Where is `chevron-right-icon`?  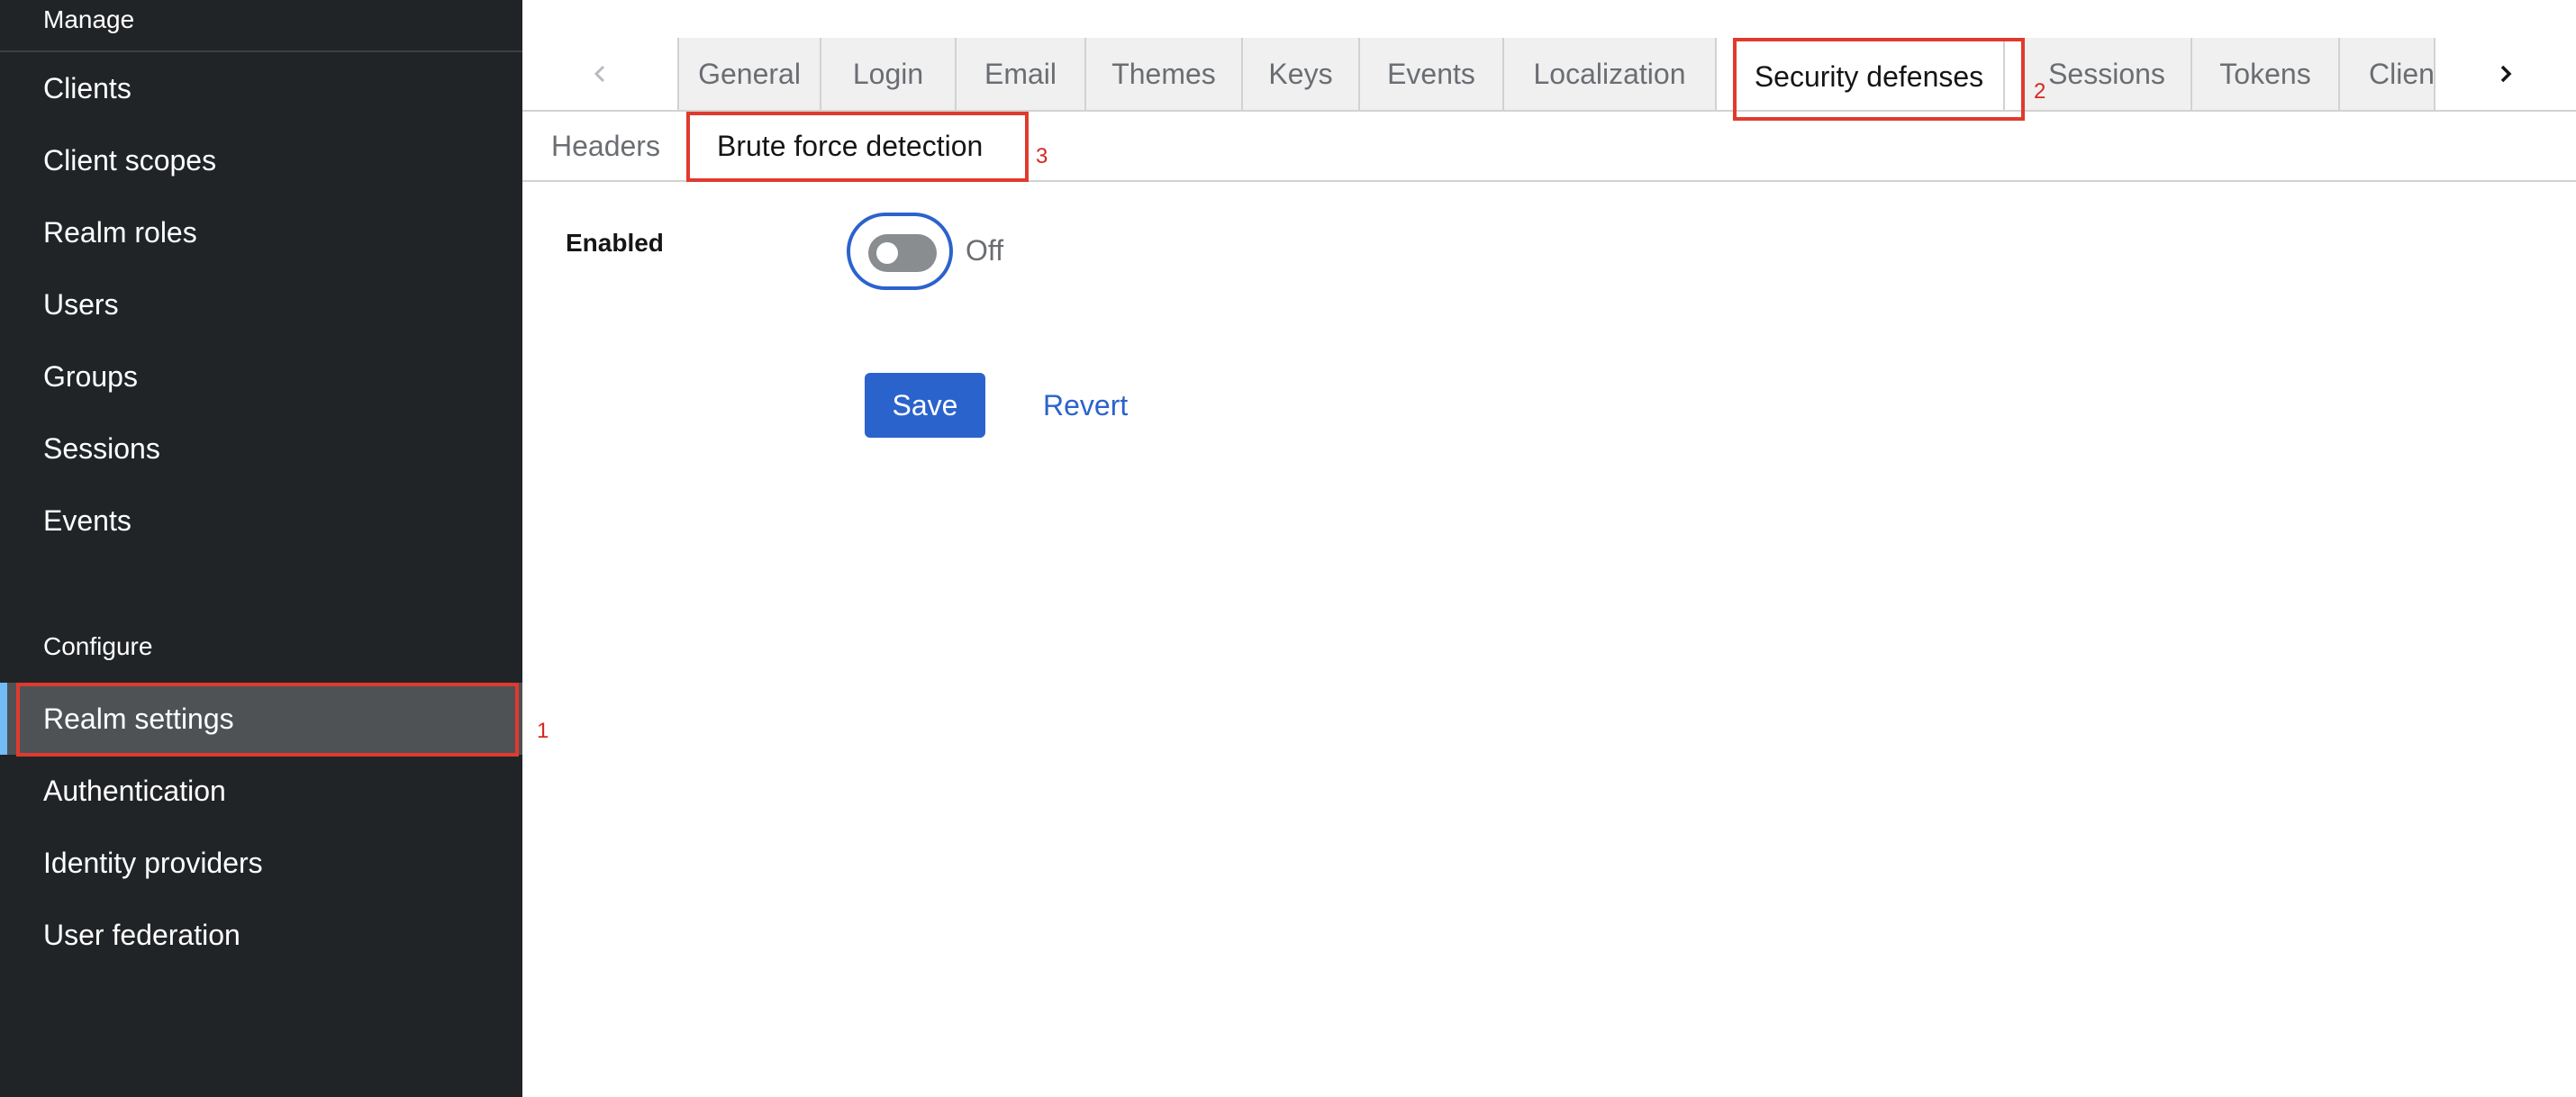
chevron-right-icon is located at coordinates (2506, 74).